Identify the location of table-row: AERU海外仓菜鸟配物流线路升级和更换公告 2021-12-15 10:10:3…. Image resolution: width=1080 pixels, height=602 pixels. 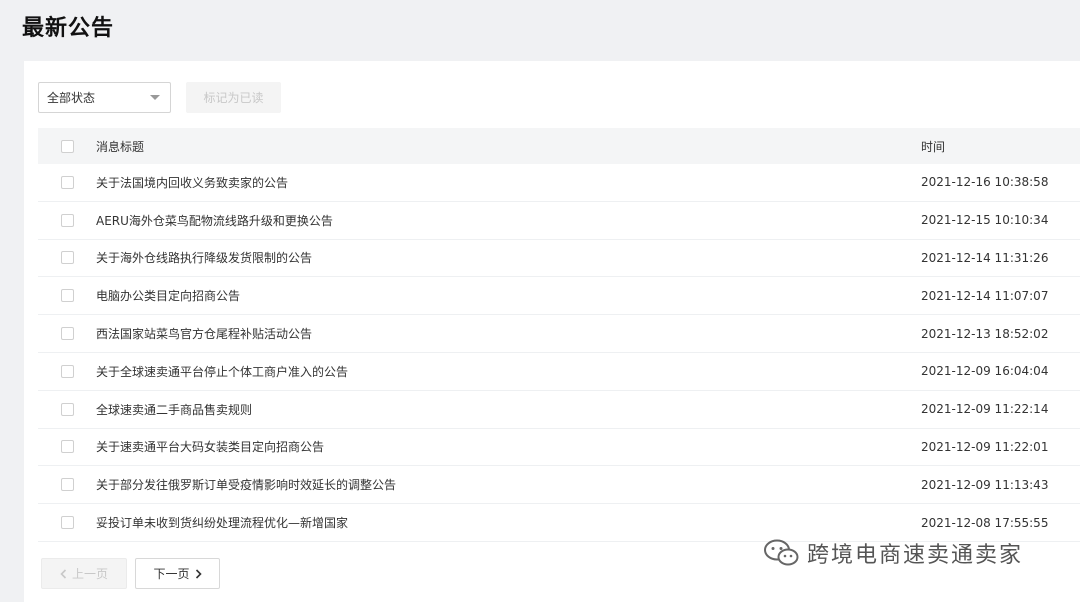
(559, 221).